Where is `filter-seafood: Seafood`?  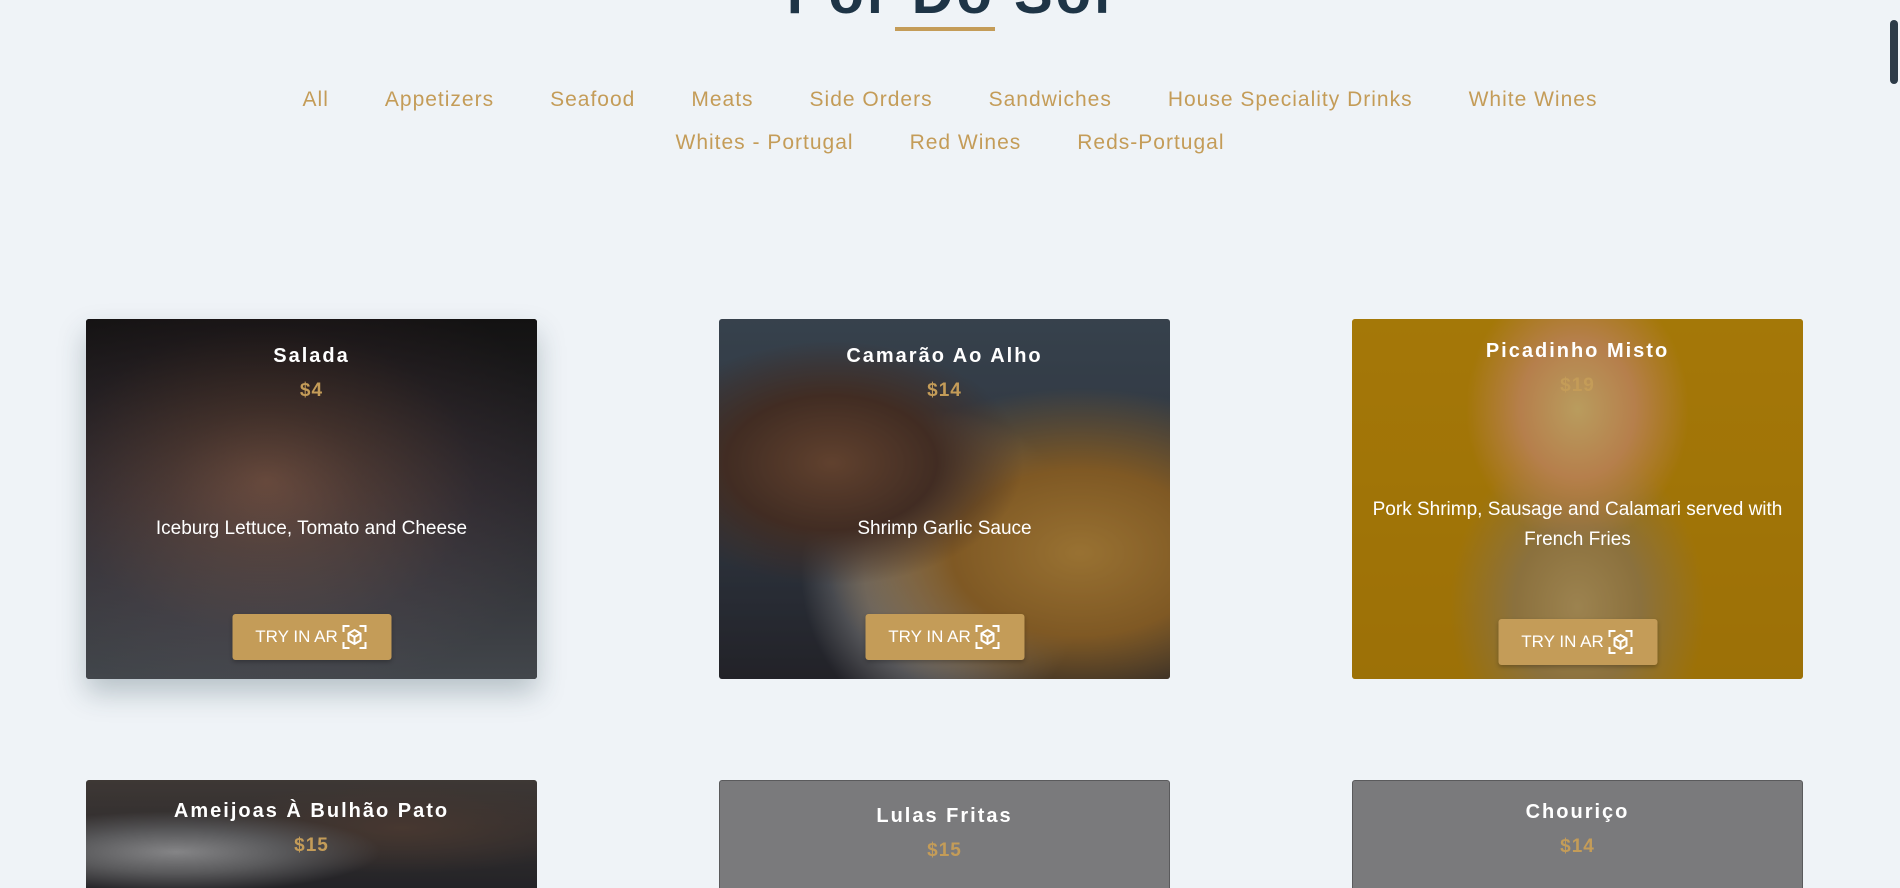 filter-seafood: Seafood is located at coordinates (592, 100).